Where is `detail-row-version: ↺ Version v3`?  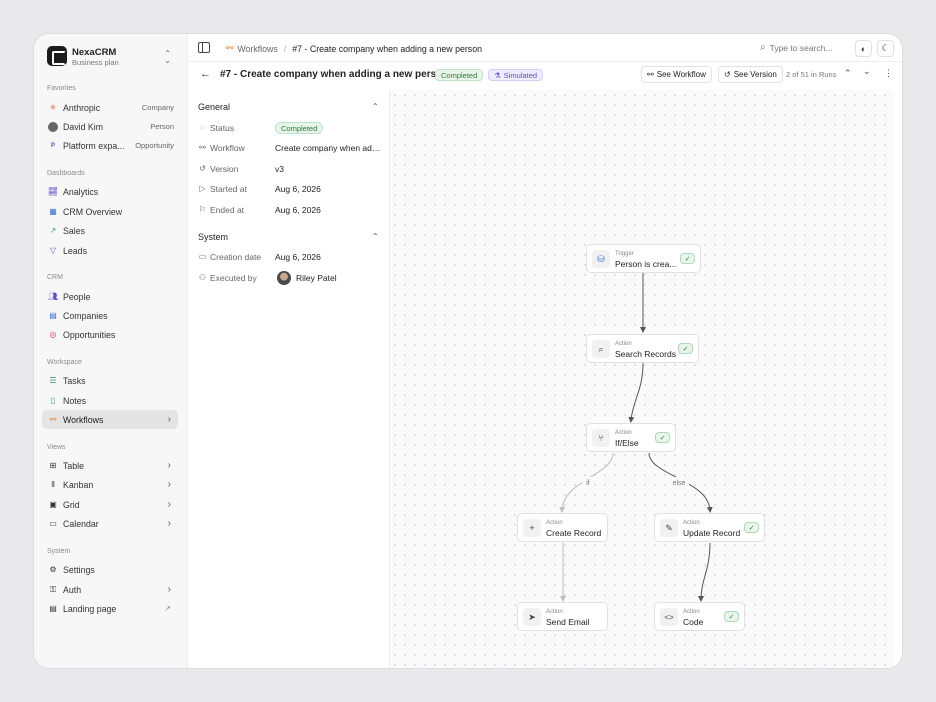 detail-row-version: ↺ Version v3 is located at coordinates (241, 169).